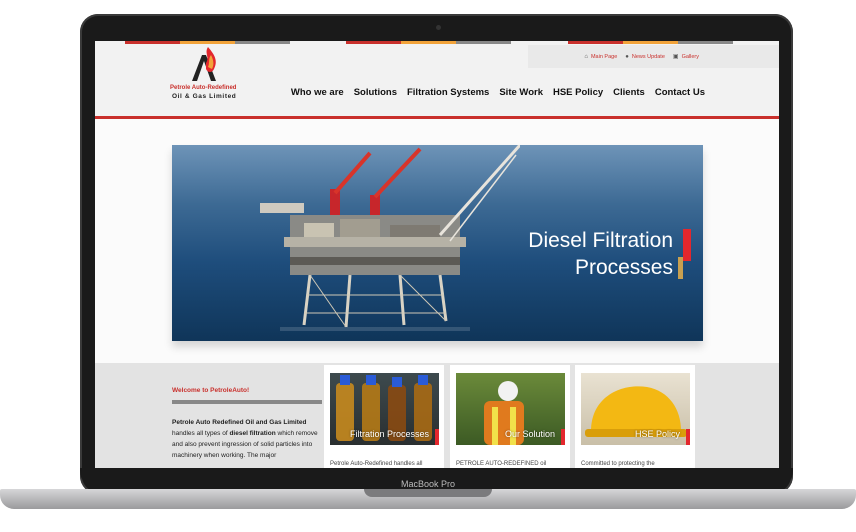 The image size is (856, 532). I want to click on nav-item-who-we-are: Who we are, so click(317, 92).